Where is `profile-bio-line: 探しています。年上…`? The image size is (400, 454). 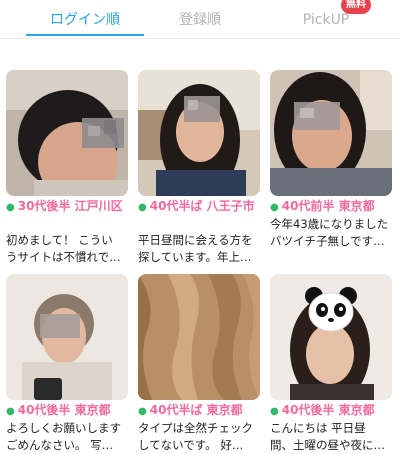 profile-bio-line: 探しています。年上… is located at coordinates (195, 257).